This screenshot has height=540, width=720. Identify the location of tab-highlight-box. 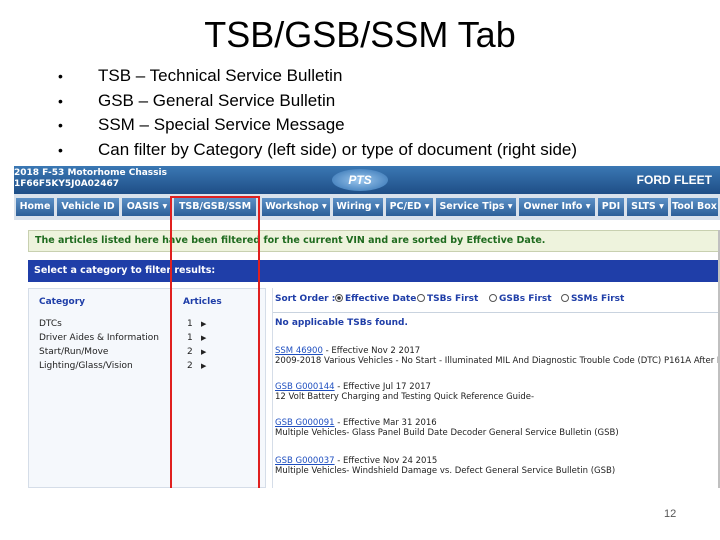
(215, 342).